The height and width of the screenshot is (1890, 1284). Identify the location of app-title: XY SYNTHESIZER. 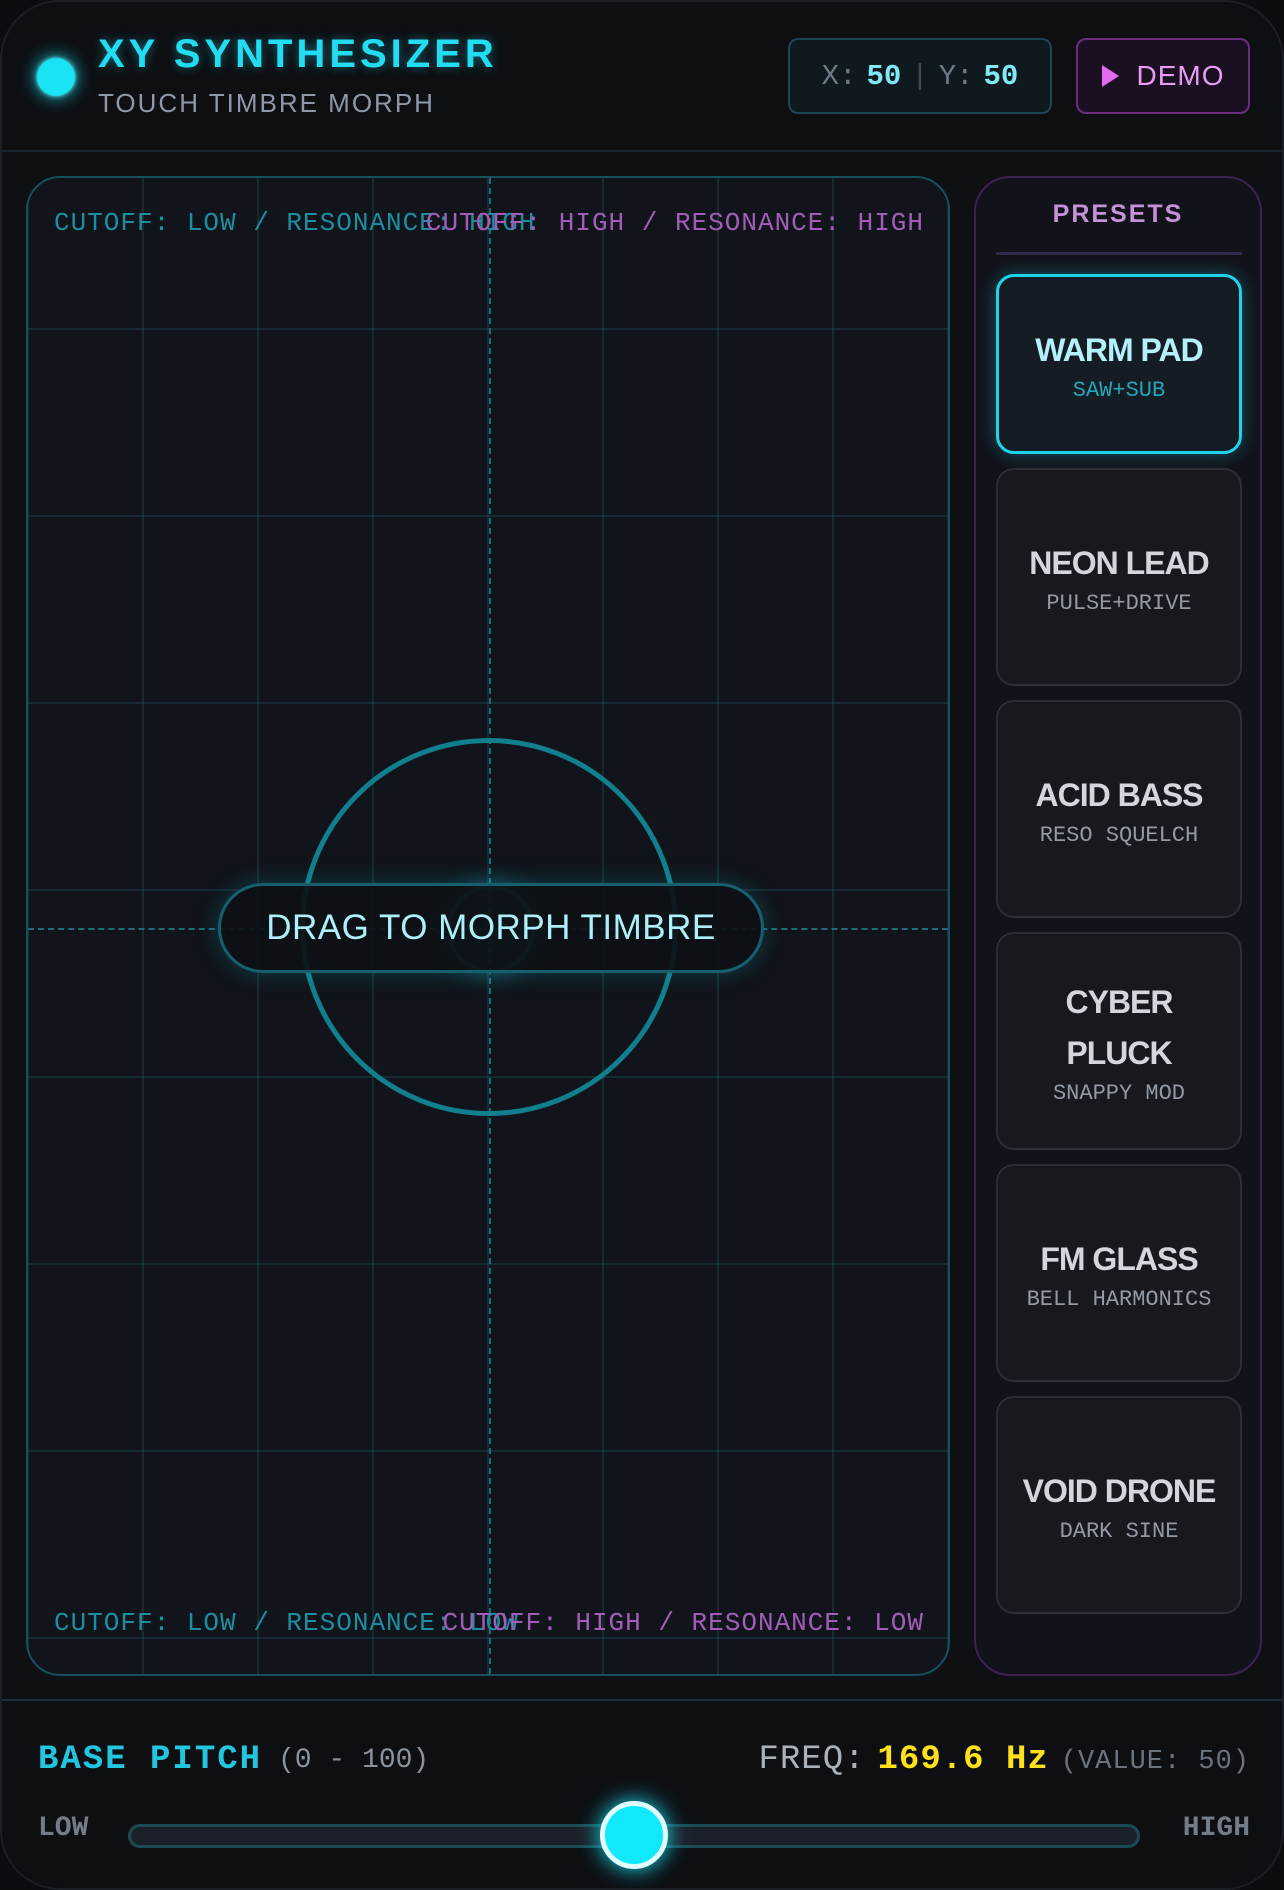
(298, 54).